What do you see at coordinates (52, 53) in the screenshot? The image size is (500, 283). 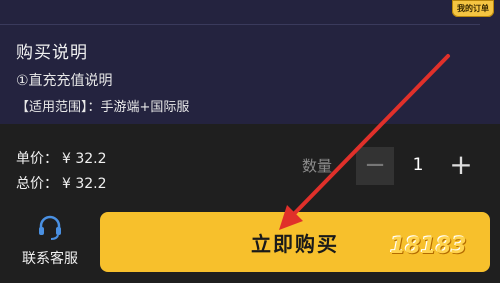 I see `purchase-instructions-title: 购买说明` at bounding box center [52, 53].